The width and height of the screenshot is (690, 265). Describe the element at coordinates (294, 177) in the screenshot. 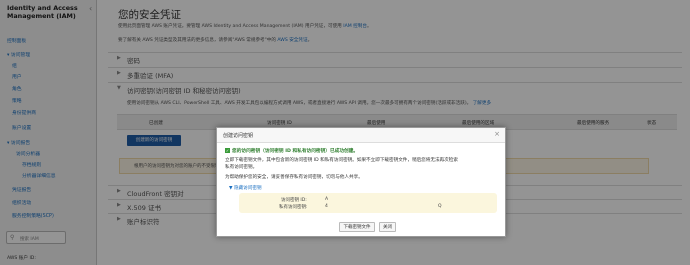

I see `security-instruction: 为帮助保护您的安全，请妥善保存私有访问密钥，切勿与他人共享。` at that location.